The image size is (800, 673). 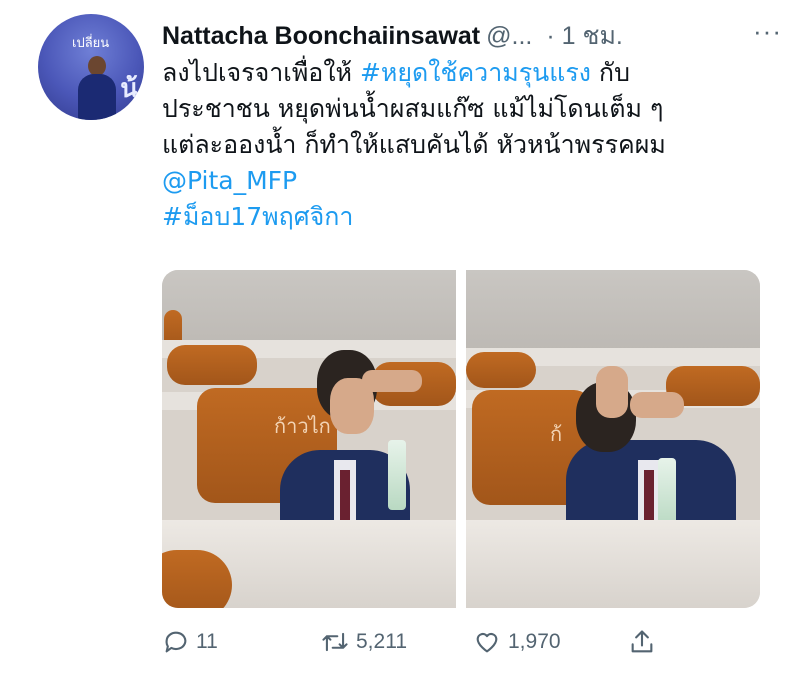 I want to click on more-options-icon: ···, so click(x=767, y=31).